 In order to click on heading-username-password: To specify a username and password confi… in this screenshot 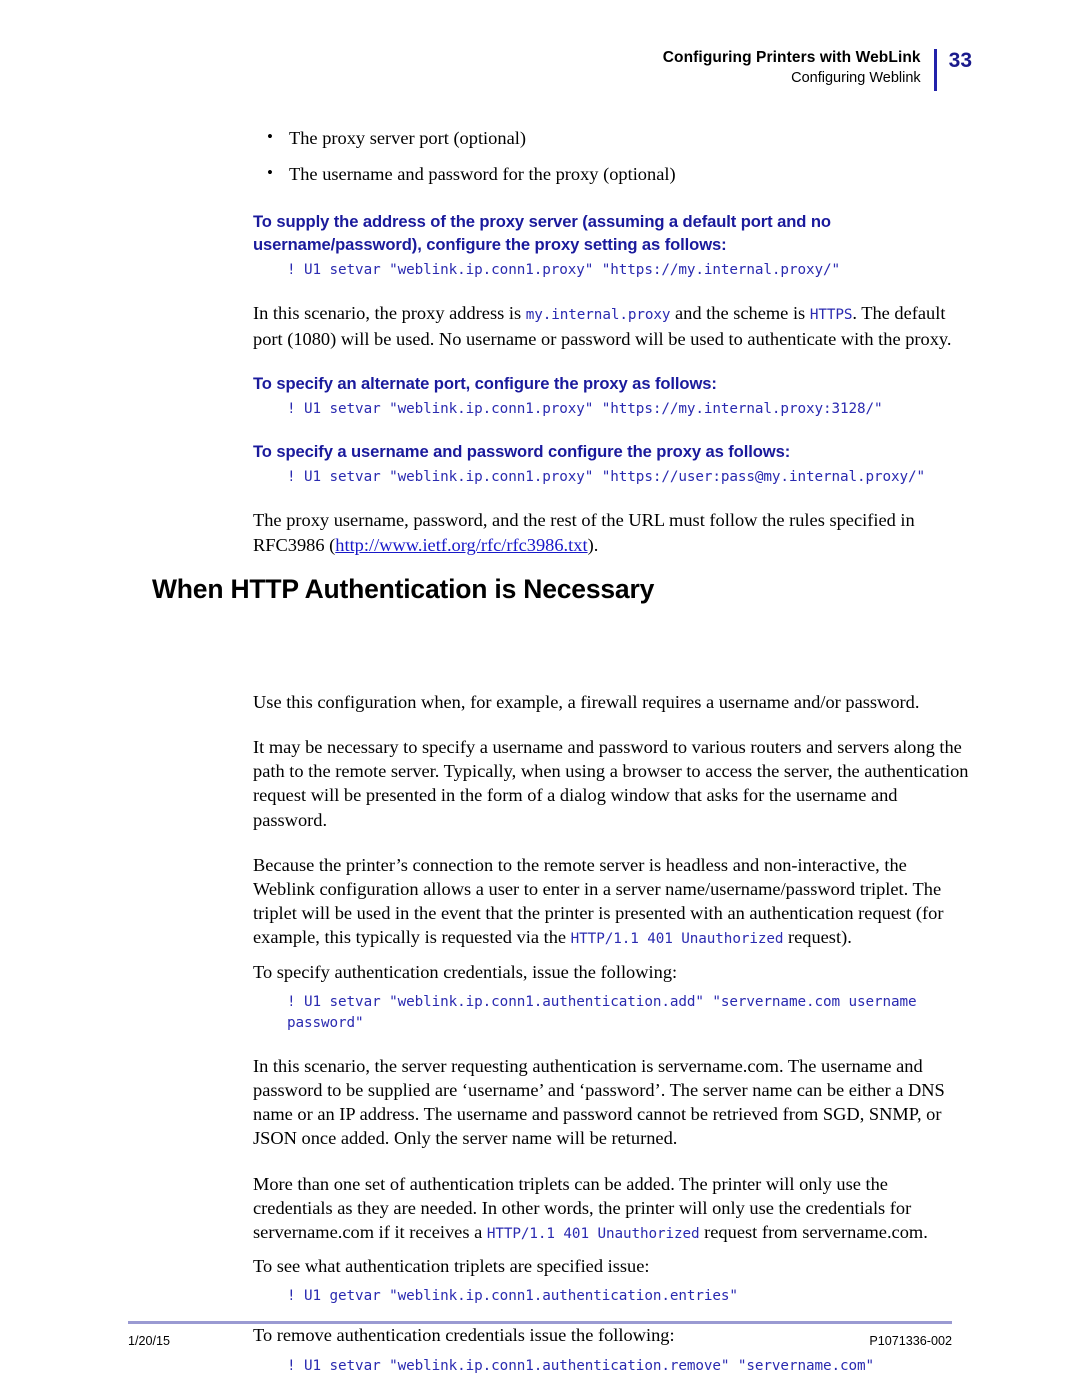, I will do `click(522, 452)`.